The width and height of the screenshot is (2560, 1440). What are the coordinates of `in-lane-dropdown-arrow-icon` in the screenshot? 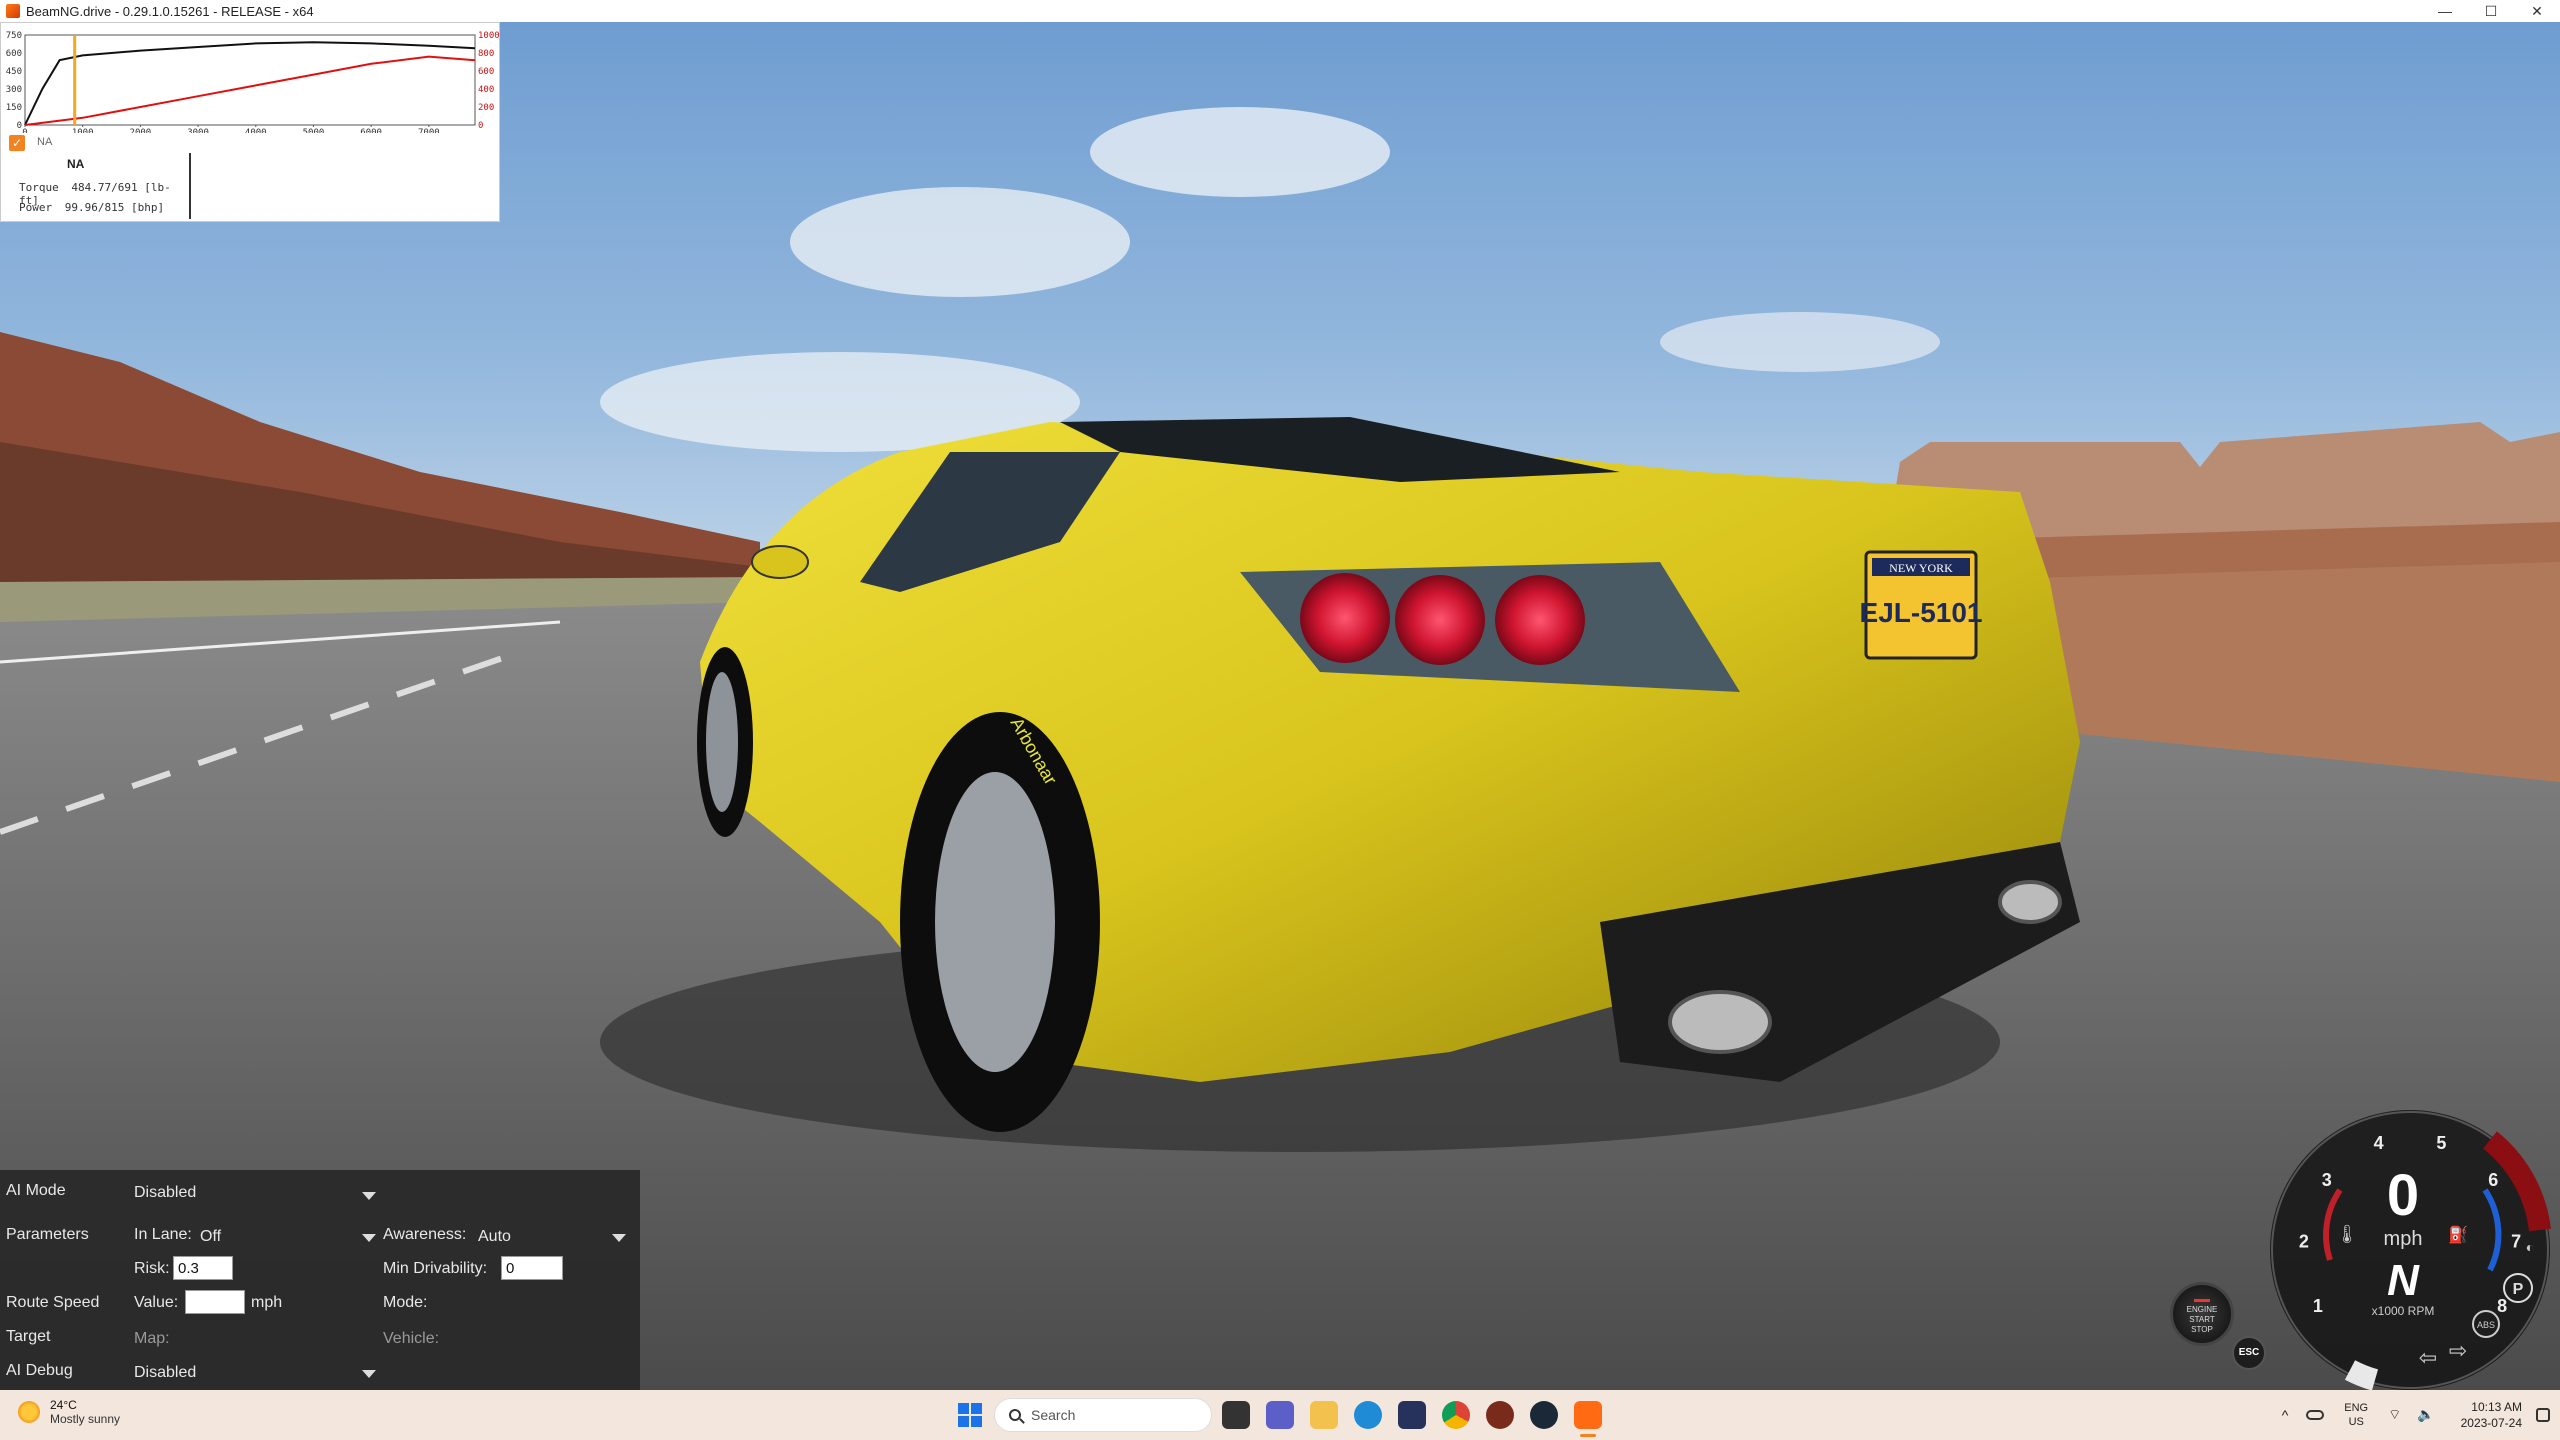 It's located at (369, 1238).